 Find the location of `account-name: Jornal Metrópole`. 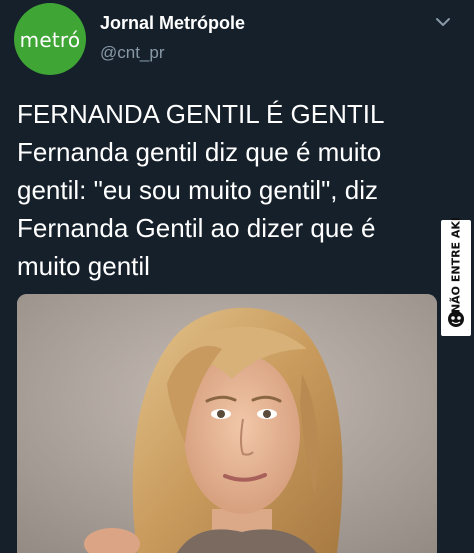

account-name: Jornal Metrópole is located at coordinates (172, 23).